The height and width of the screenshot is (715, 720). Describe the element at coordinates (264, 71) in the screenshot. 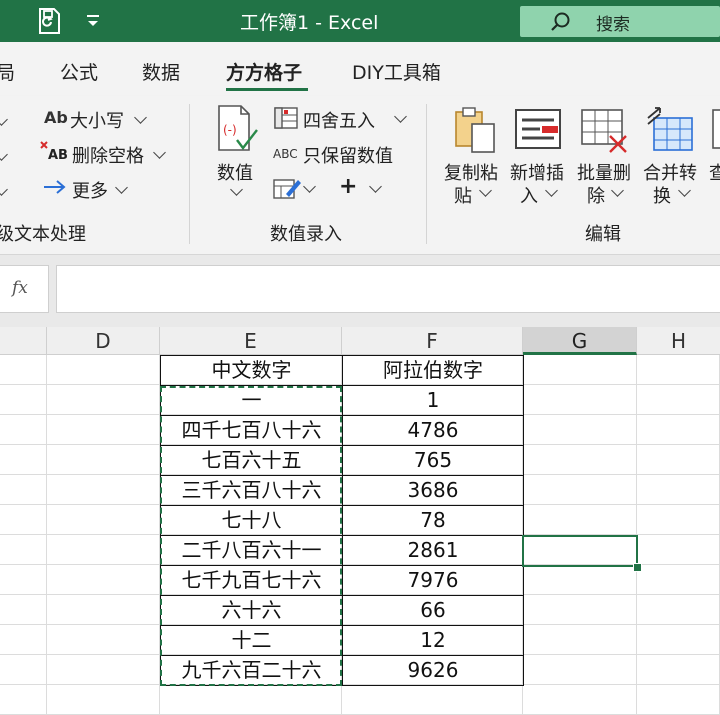

I see `tab-fangfanggezi: 方方格子` at that location.